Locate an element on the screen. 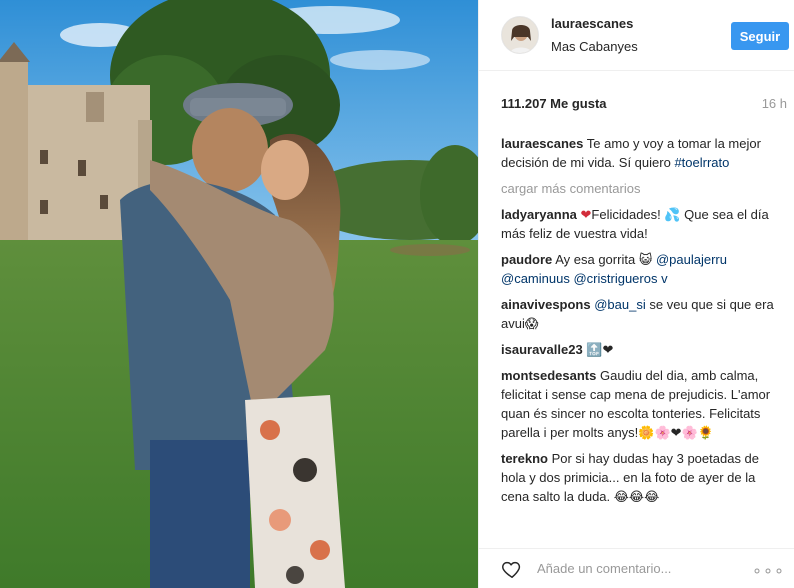 This screenshot has width=794, height=588. comment-mention: @caminuus is located at coordinates (535, 278).